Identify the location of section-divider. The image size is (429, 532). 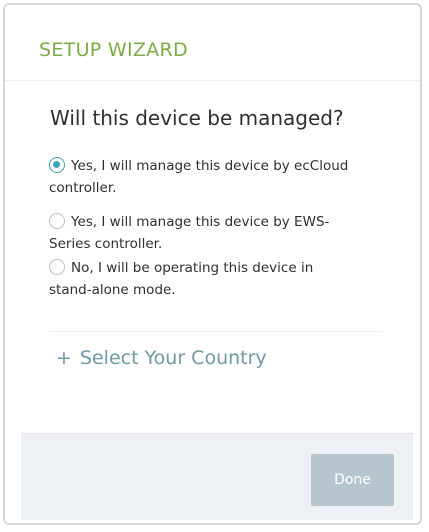
(215, 331).